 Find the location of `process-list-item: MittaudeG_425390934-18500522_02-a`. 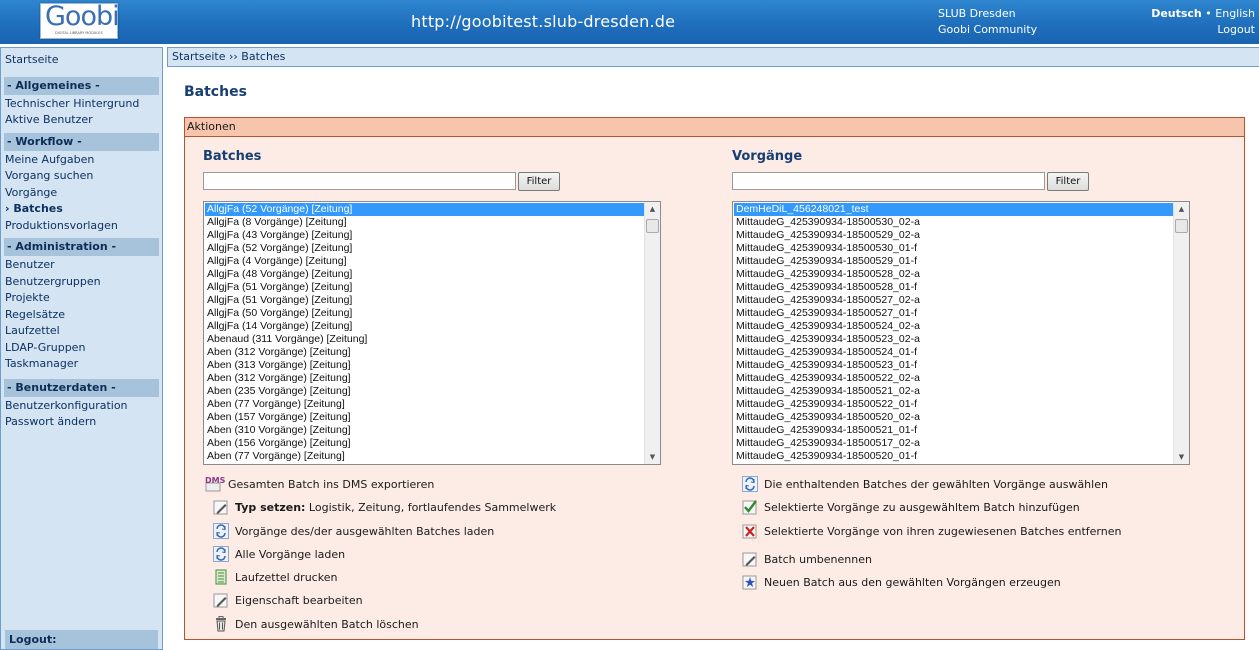

process-list-item: MittaudeG_425390934-18500522_02-a is located at coordinates (953, 378).